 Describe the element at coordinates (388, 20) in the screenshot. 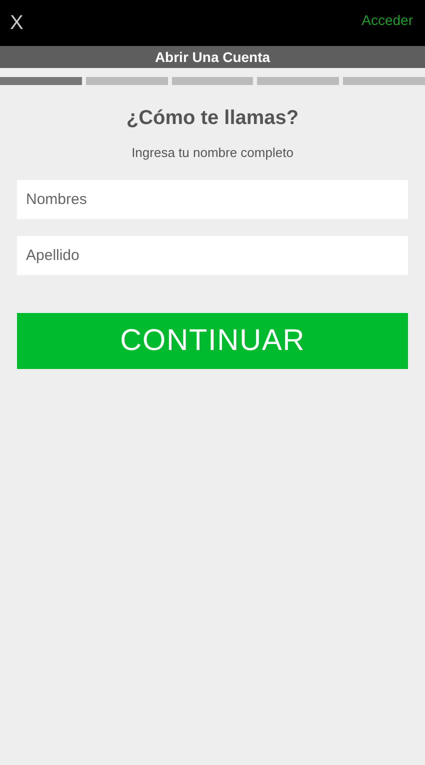

I see `login-link: Acceder` at that location.